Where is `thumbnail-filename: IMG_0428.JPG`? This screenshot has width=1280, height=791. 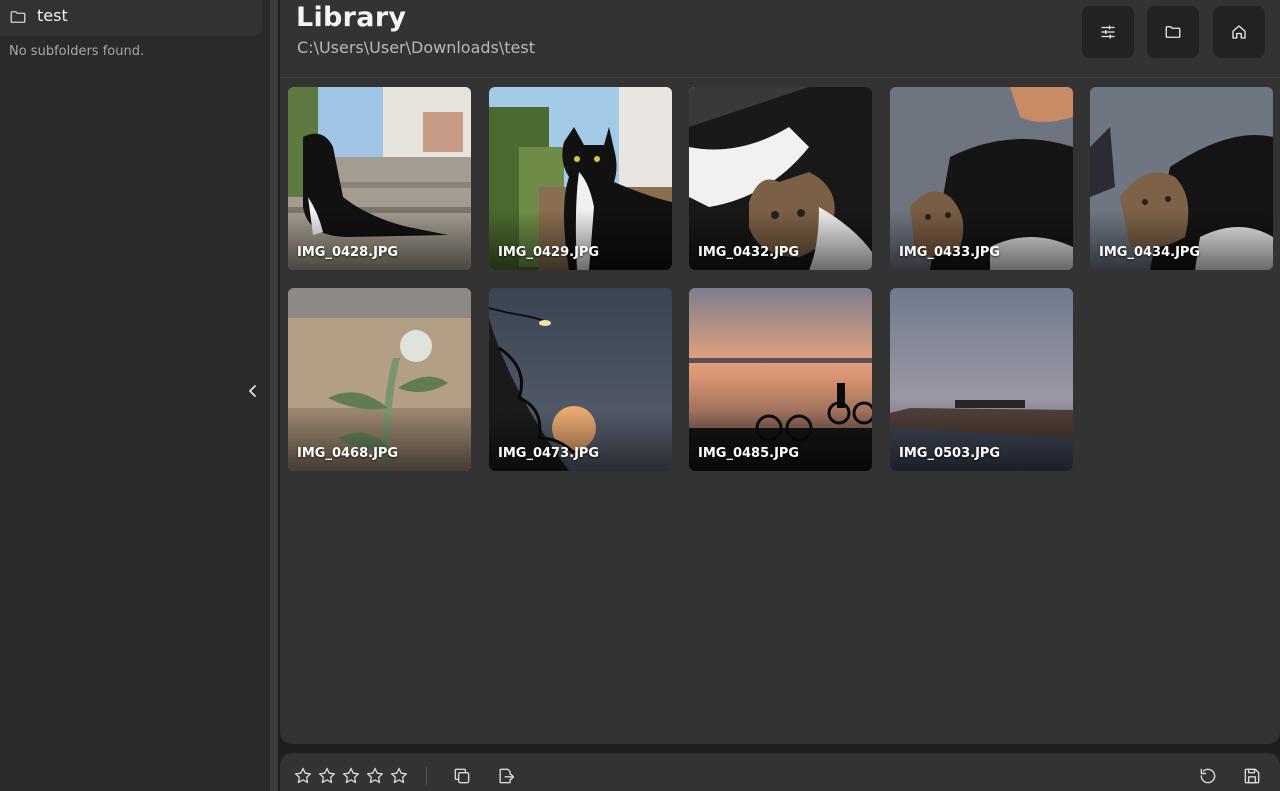
thumbnail-filename: IMG_0428.JPG is located at coordinates (348, 252).